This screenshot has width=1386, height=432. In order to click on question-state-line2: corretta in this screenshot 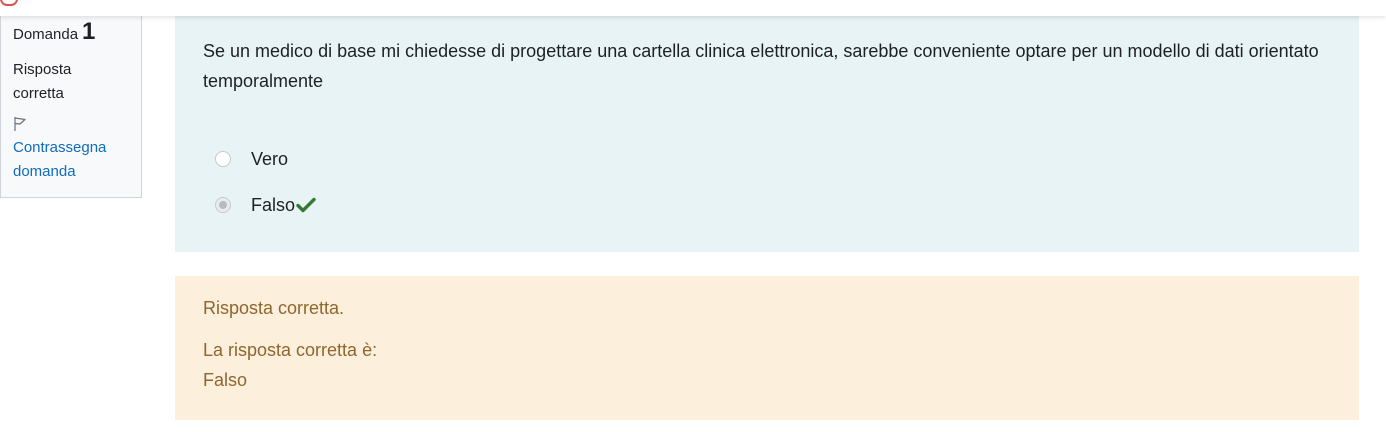, I will do `click(38, 93)`.